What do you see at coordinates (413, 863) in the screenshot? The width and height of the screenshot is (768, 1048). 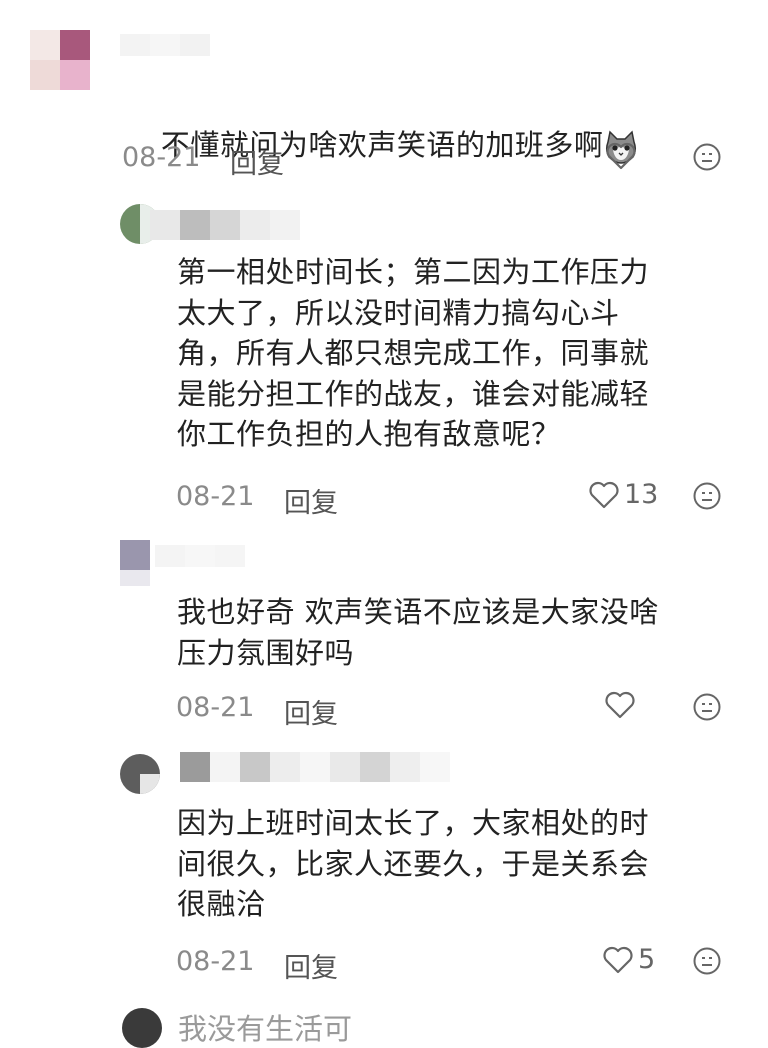 I see `comment-text: 因为上班时间太长了，大家相处的时 间很久，比家人还要久，于是关系会 很融洽` at bounding box center [413, 863].